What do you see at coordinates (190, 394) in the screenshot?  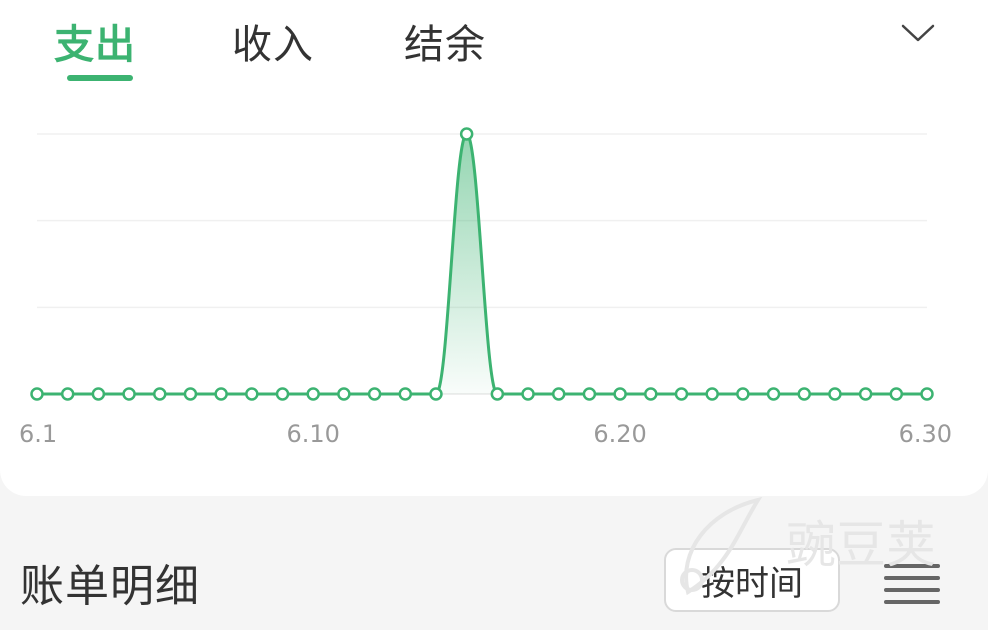 I see `data-point-6.6` at bounding box center [190, 394].